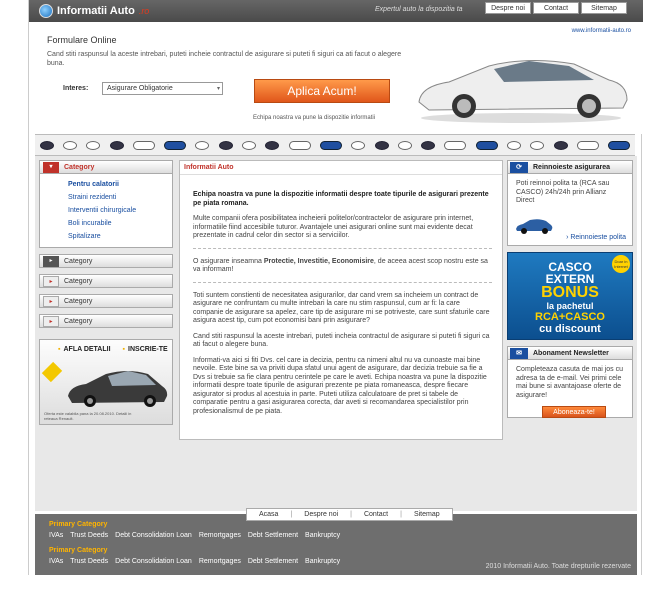 The height and width of the screenshot is (598, 670). I want to click on subcategory-link: Boli incurabile, so click(120, 223).